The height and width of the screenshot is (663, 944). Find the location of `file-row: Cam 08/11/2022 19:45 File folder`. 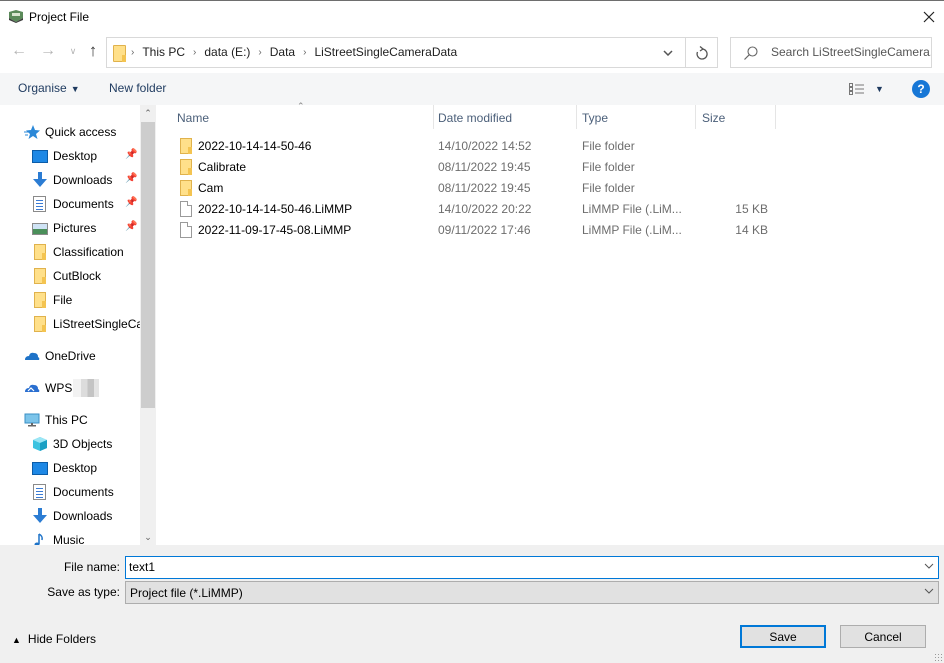

file-row: Cam 08/11/2022 19:45 File folder is located at coordinates (472, 188).